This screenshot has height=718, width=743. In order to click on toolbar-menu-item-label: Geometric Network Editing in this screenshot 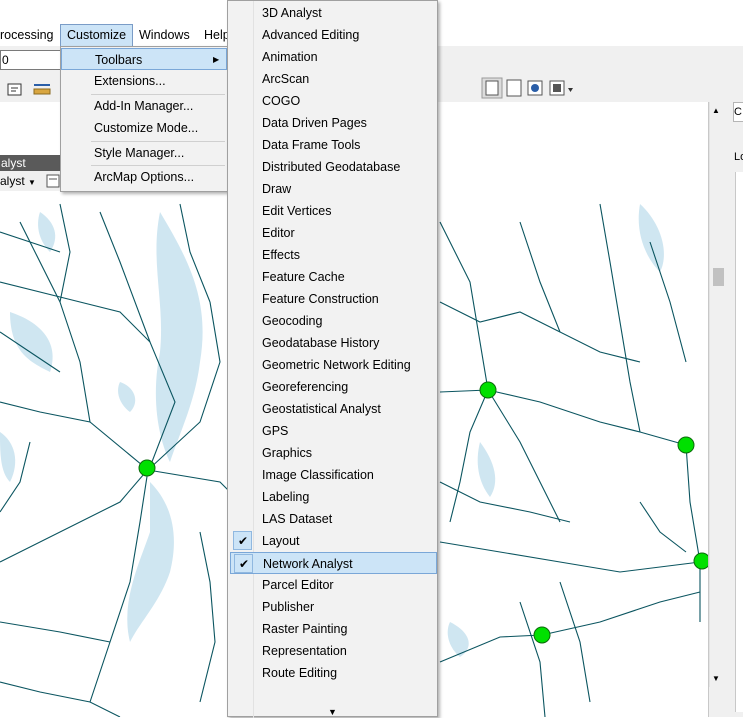, I will do `click(336, 365)`.